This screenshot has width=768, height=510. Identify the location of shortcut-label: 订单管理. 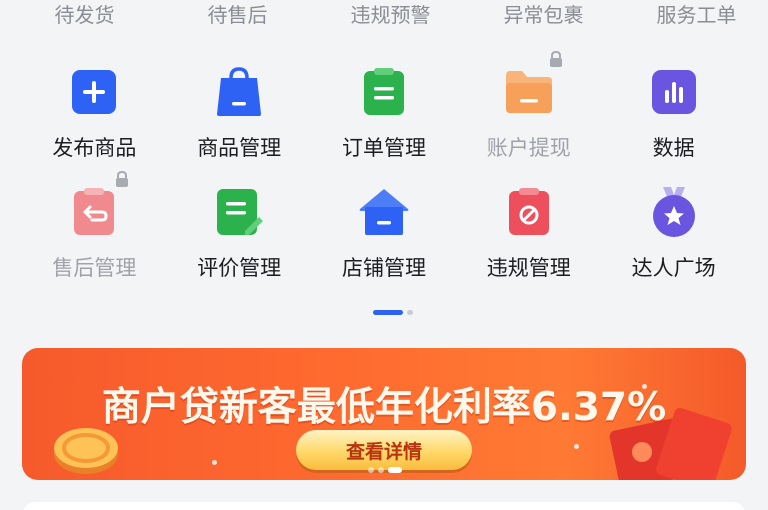
(383, 148).